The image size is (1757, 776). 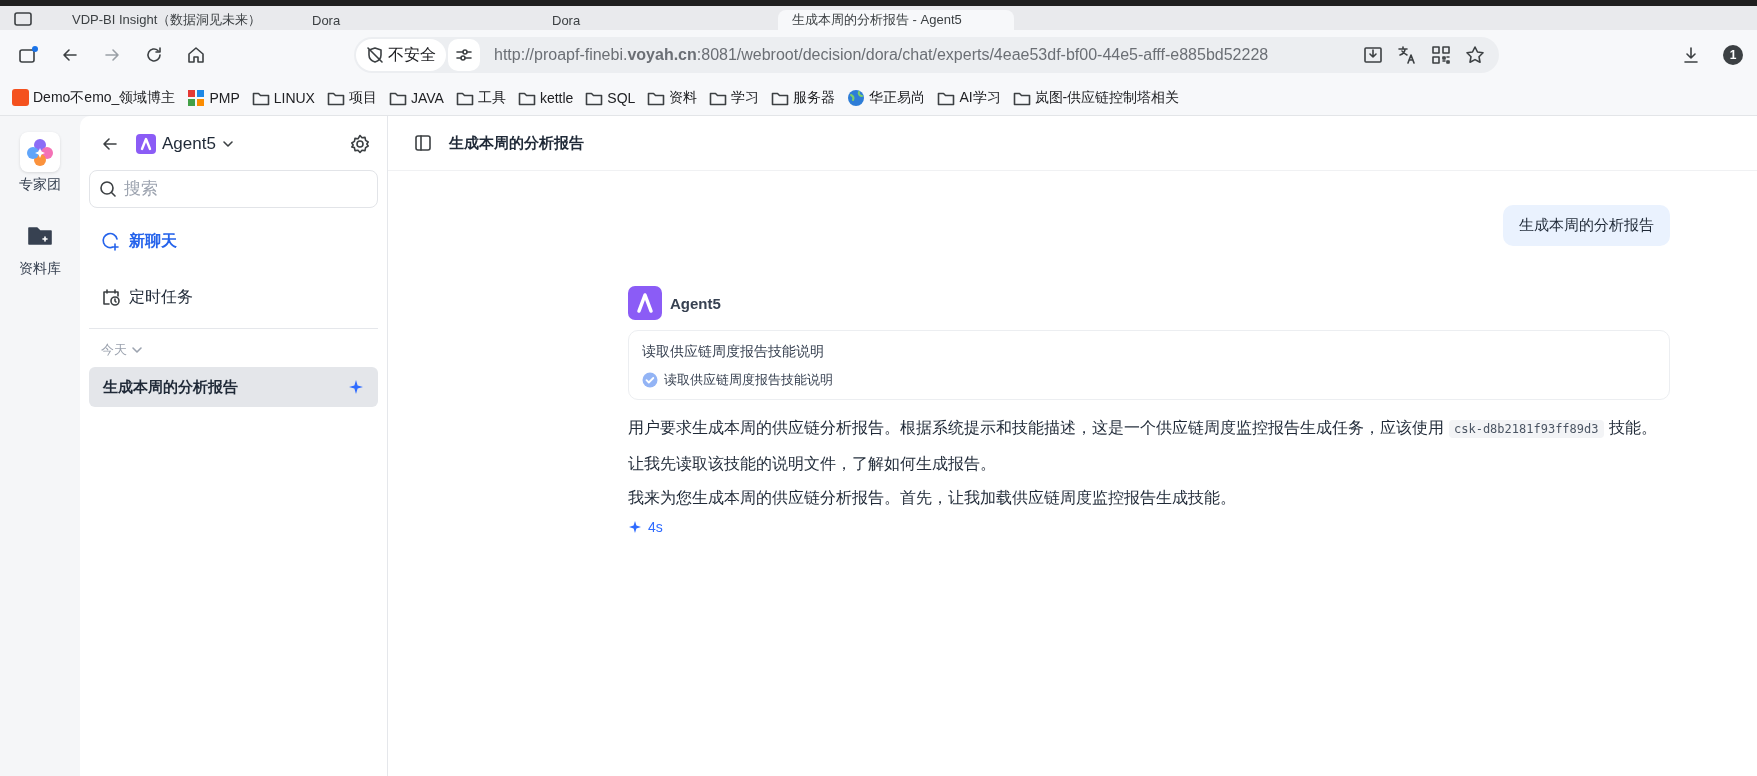 What do you see at coordinates (610, 97) in the screenshot?
I see `bookmark: SQL` at bounding box center [610, 97].